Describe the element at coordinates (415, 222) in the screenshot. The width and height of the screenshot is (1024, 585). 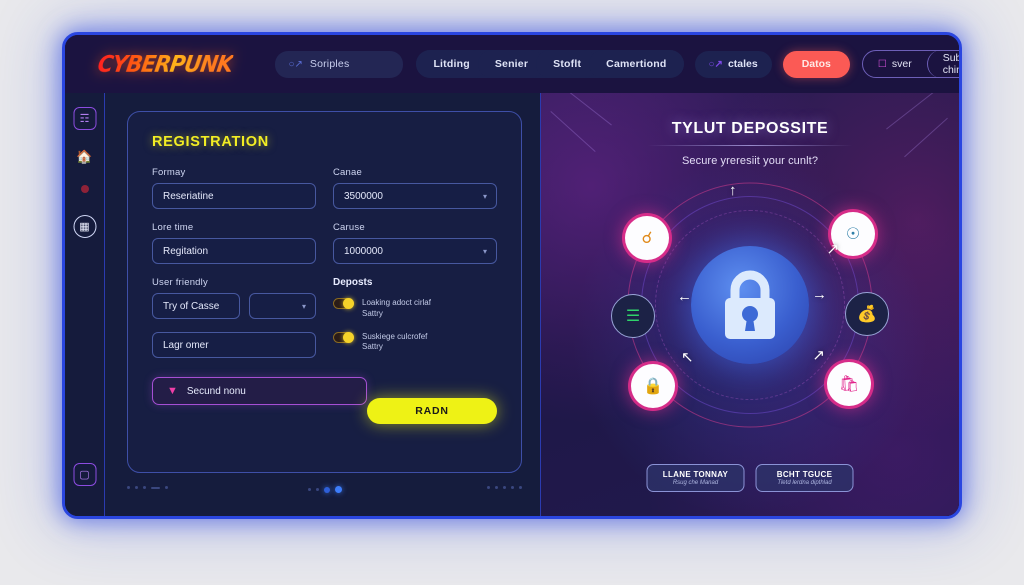
I see `form-column-right: Canae 3500000 ▾ Caruse 1000000 ▾` at that location.